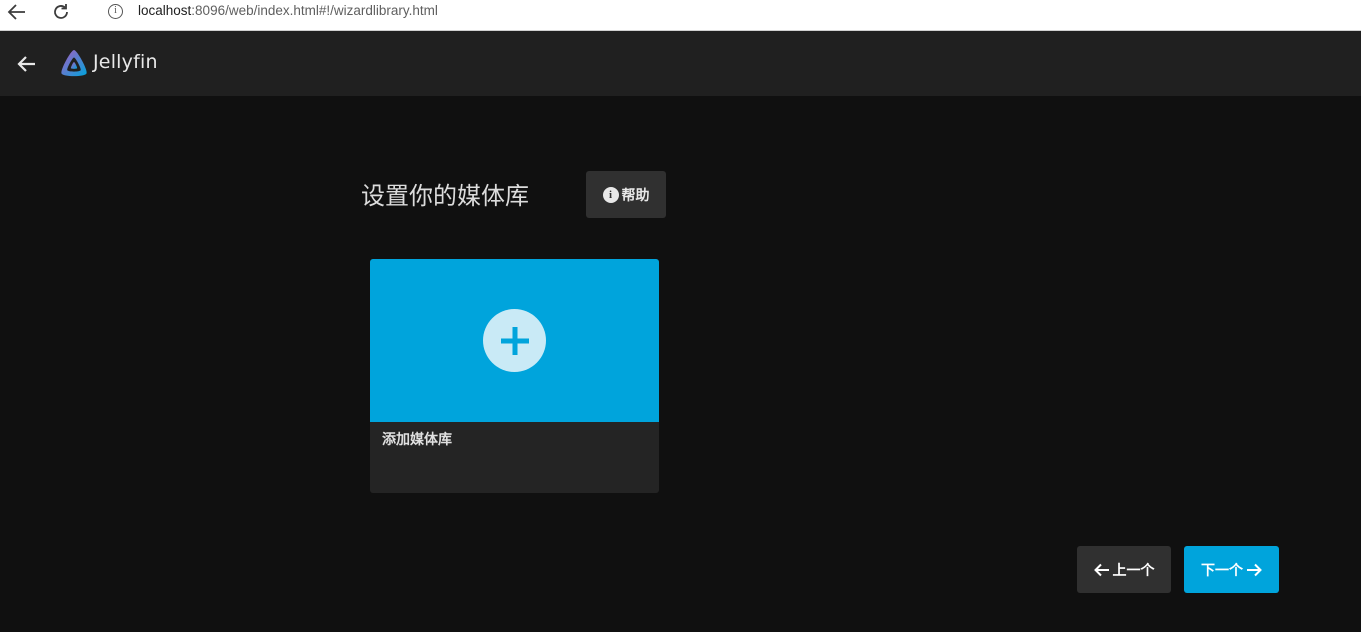  Describe the element at coordinates (165, 10) in the screenshot. I see `url-host: localhost` at that location.